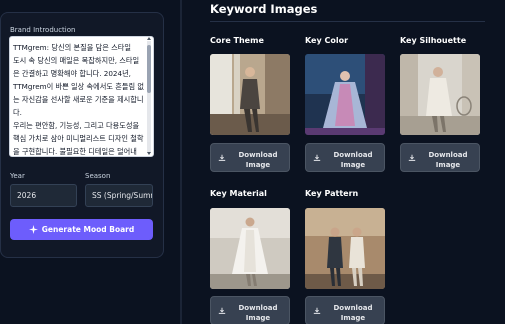 This screenshot has width=505, height=324. I want to click on card-title-key-pattern: Key Pattern, so click(332, 193).